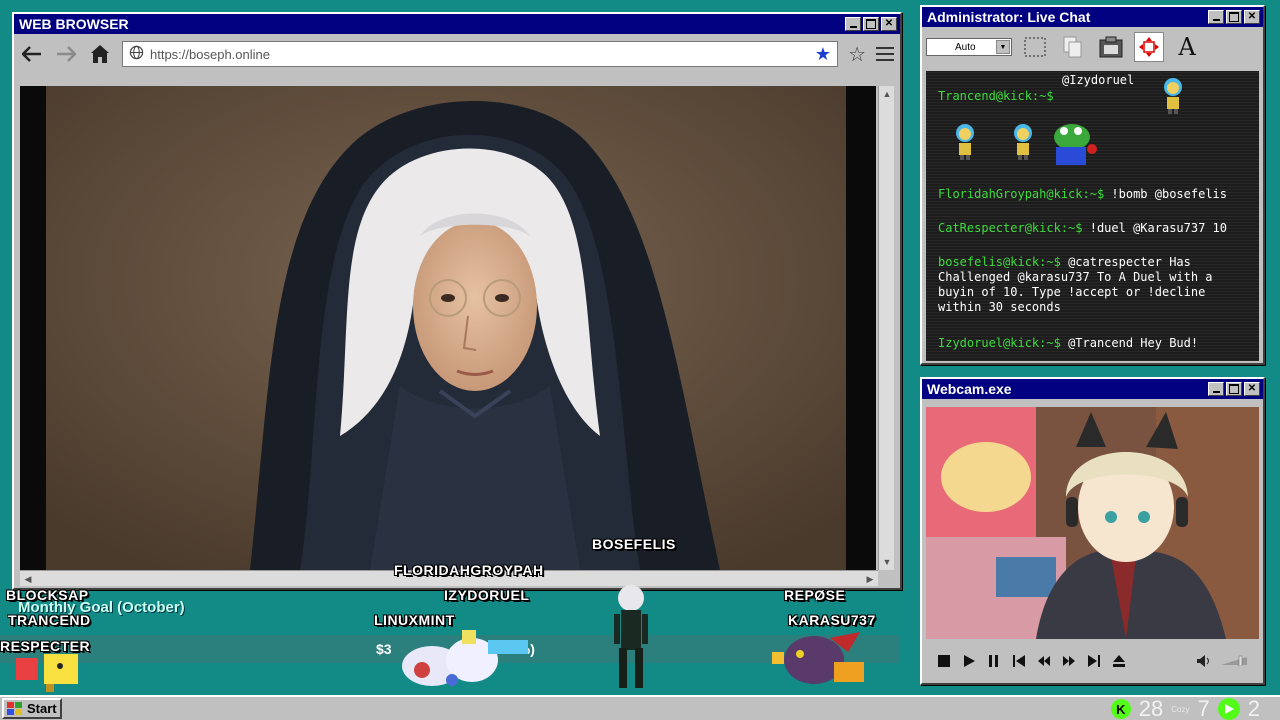 The image size is (1280, 720). I want to click on address-bar: https://boseph.online ★, so click(480, 54).